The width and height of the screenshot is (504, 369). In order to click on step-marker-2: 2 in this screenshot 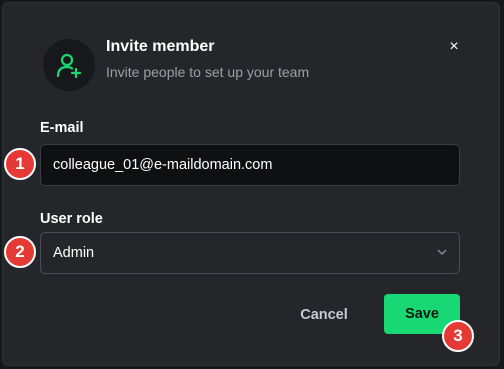, I will do `click(20, 252)`.